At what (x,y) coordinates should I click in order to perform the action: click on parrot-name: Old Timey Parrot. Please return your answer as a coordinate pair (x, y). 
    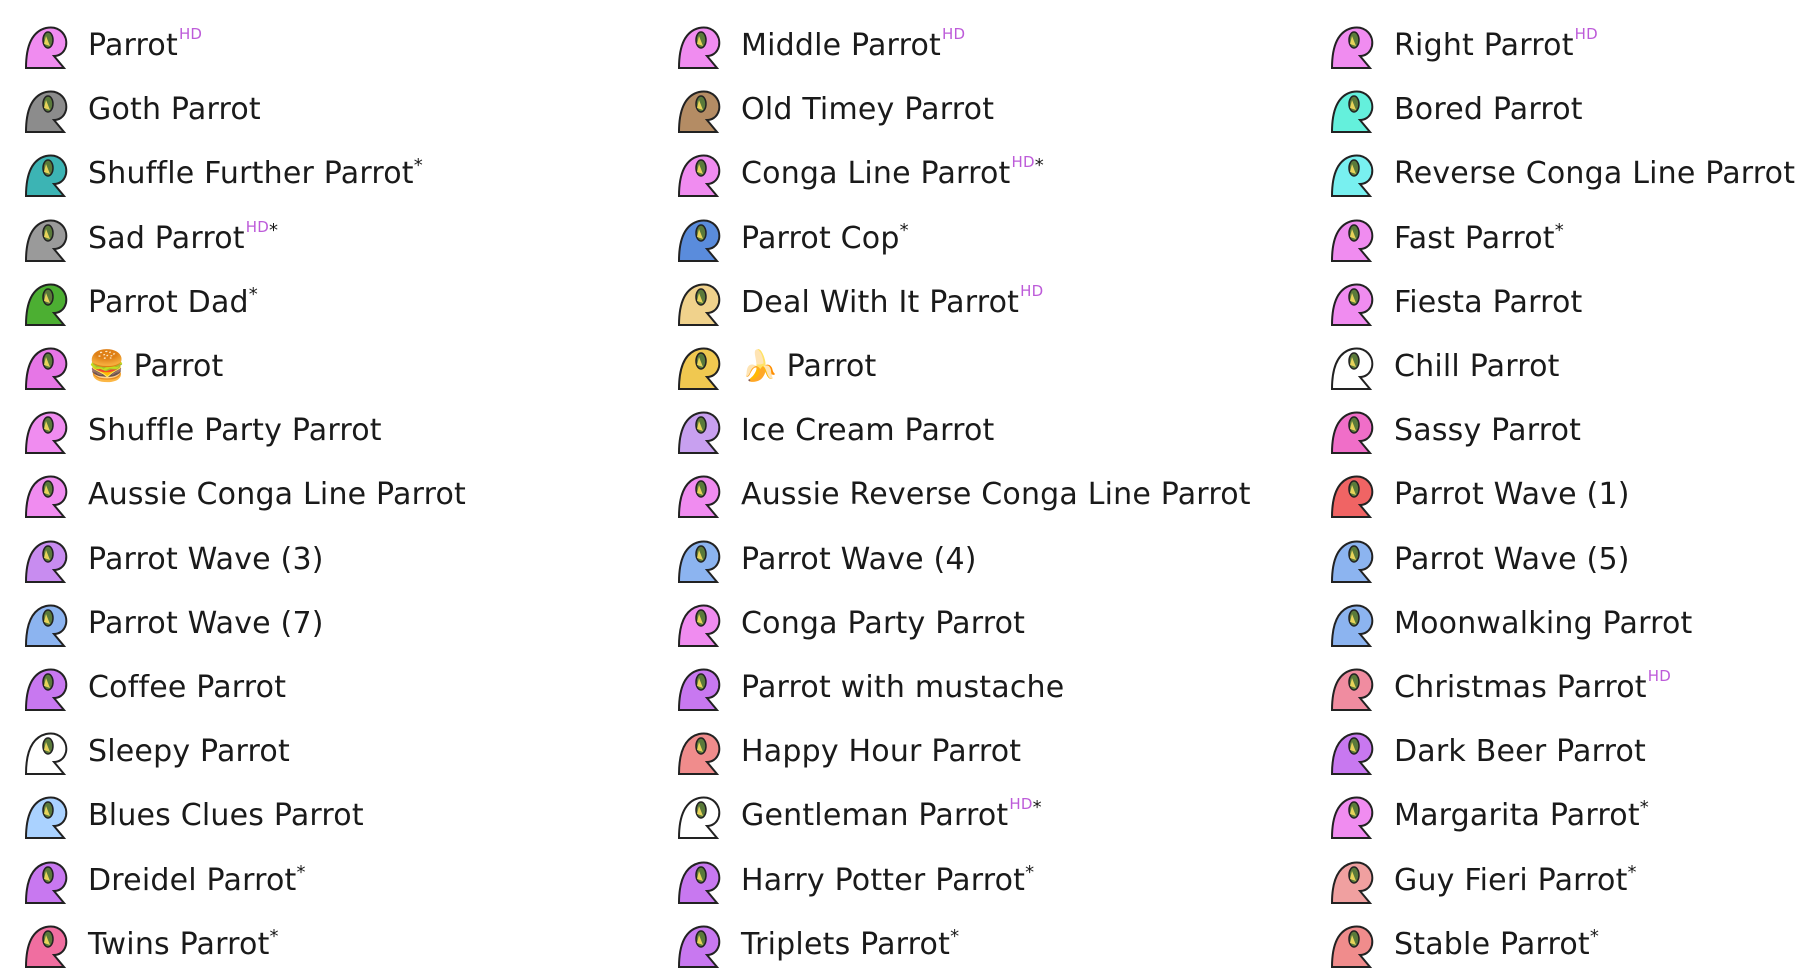
    Looking at the image, I should click on (867, 110).